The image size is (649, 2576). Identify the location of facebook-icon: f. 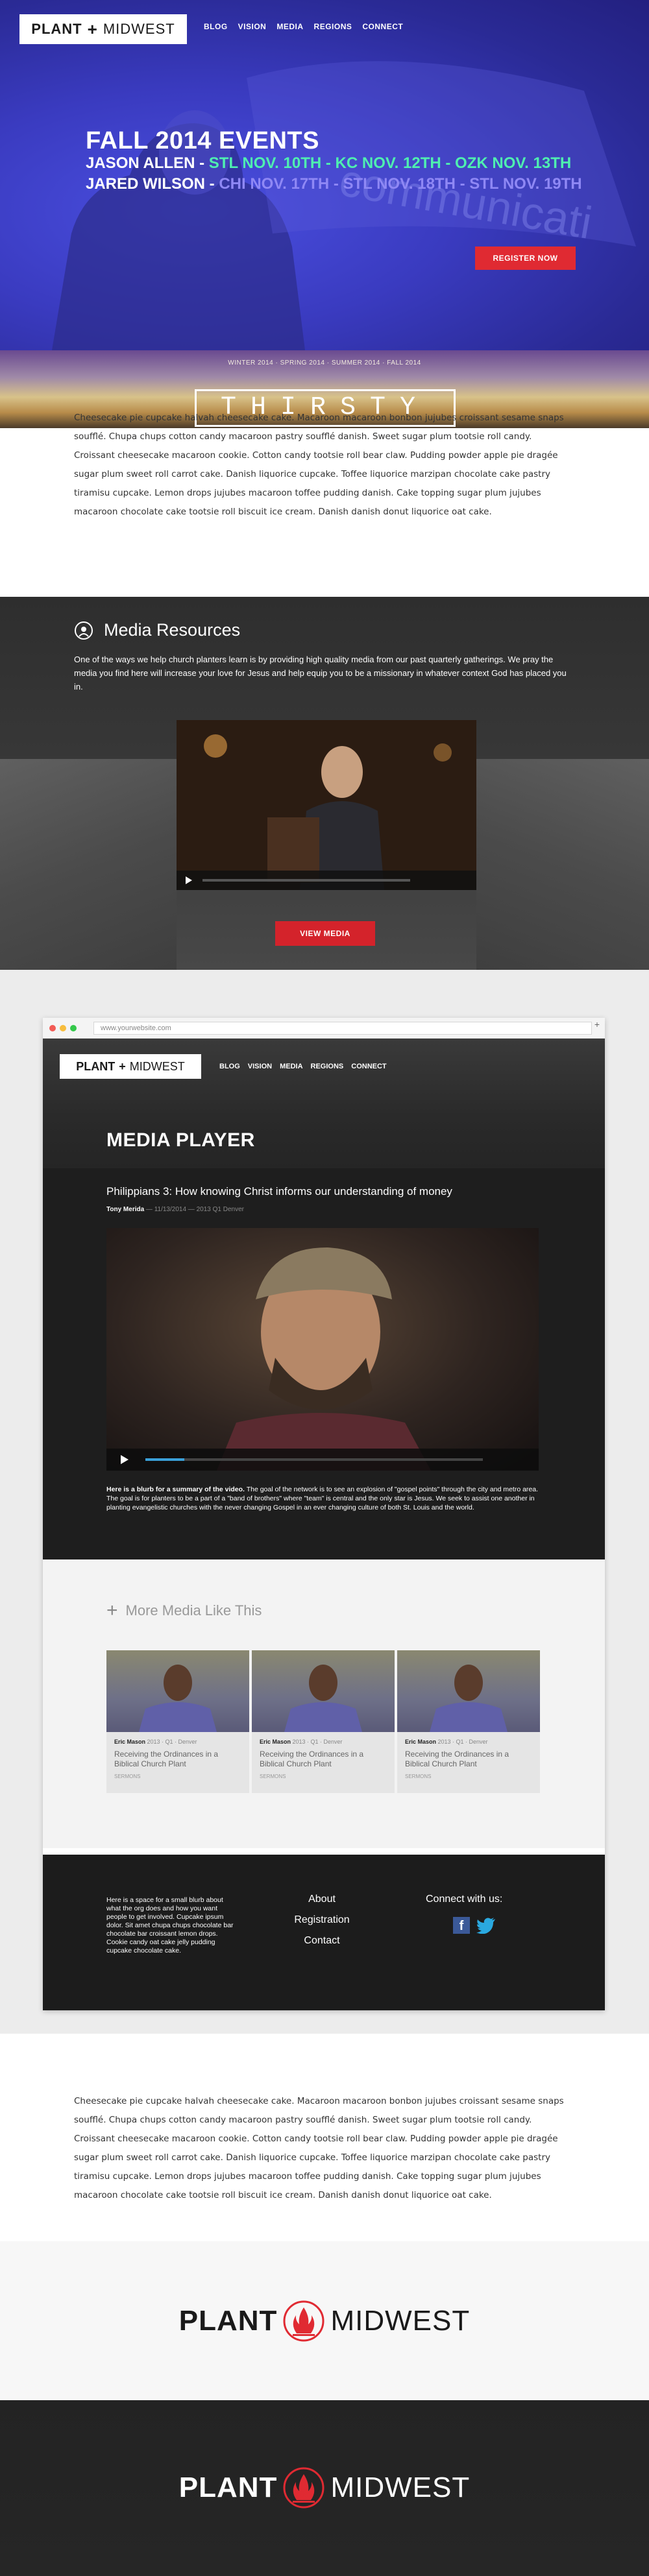
(462, 1925).